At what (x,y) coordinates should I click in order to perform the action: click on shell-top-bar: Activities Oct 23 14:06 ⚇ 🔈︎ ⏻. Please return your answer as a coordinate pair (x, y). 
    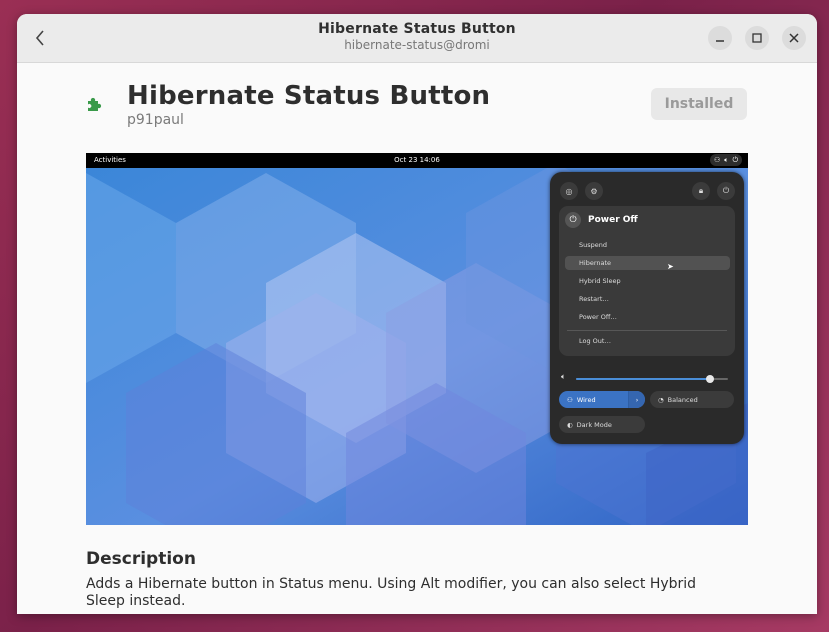
    Looking at the image, I should click on (417, 160).